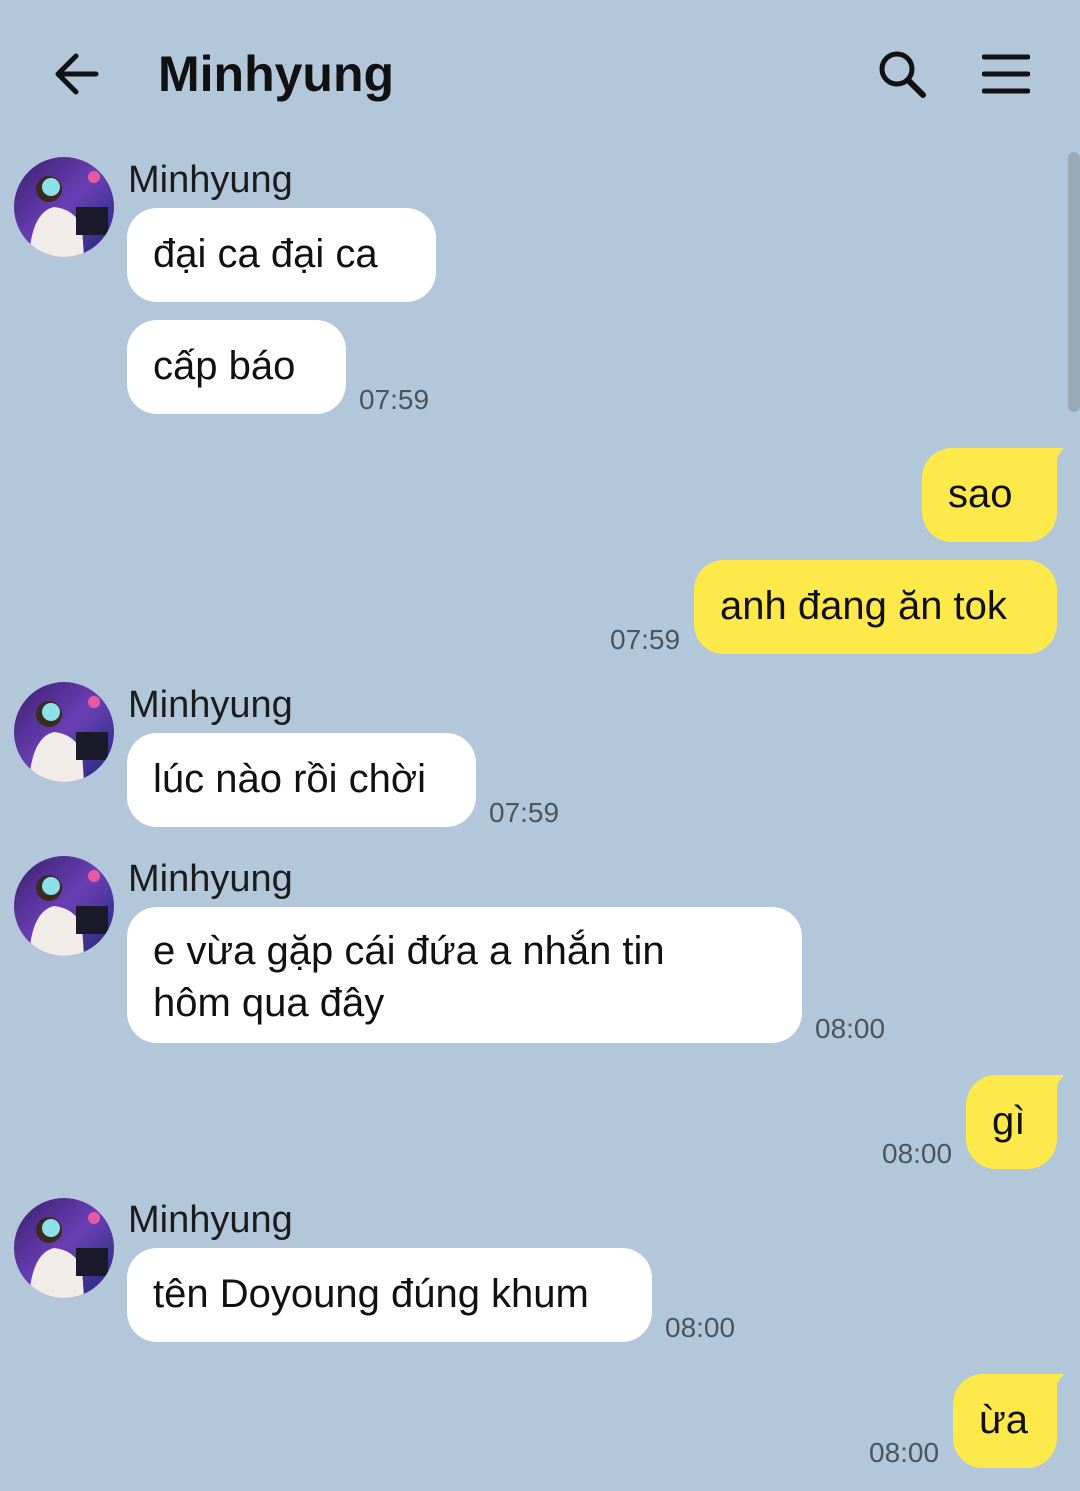 The width and height of the screenshot is (1080, 1491). What do you see at coordinates (409, 951) in the screenshot?
I see `message-line: e vừa gặp cái đứa a nhắn tin` at bounding box center [409, 951].